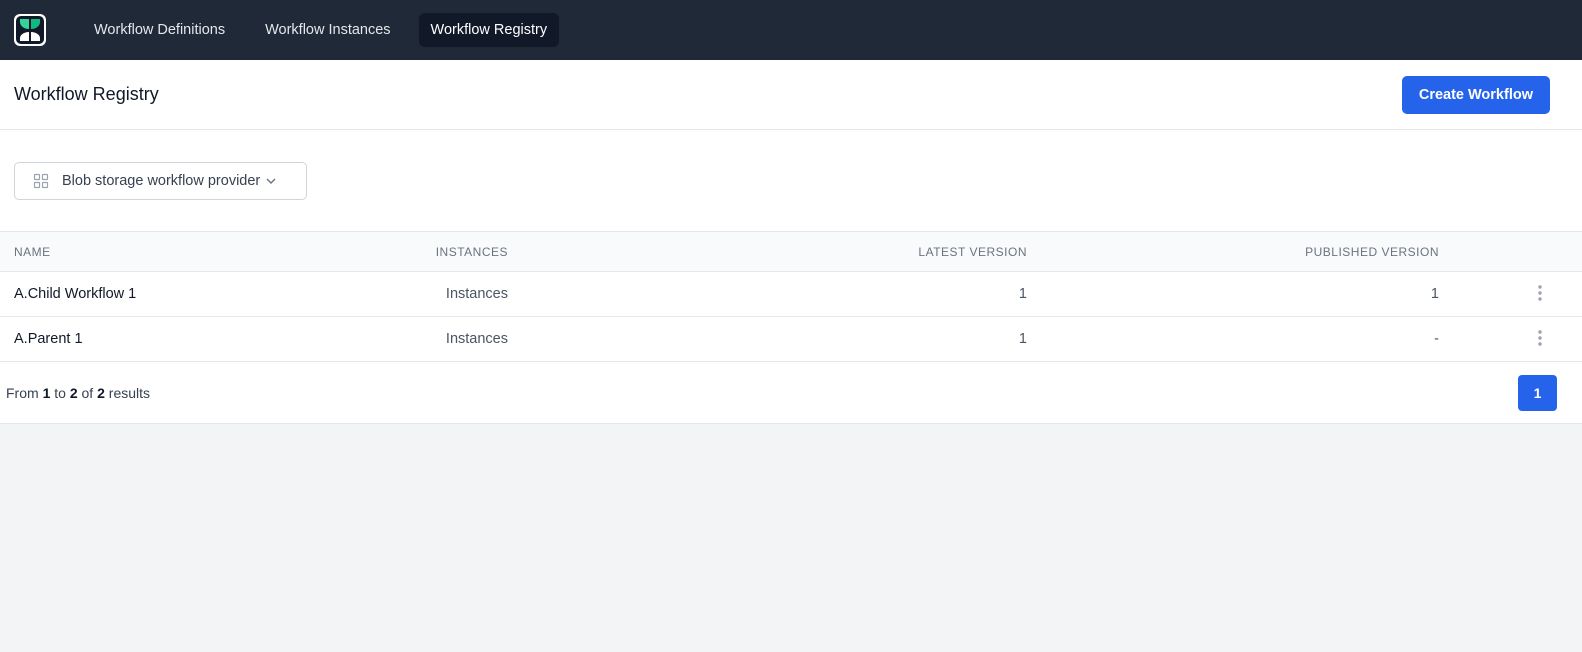 Image resolution: width=1582 pixels, height=652 pixels. What do you see at coordinates (1233, 251) in the screenshot?
I see `column-header-published-version: Published Version` at bounding box center [1233, 251].